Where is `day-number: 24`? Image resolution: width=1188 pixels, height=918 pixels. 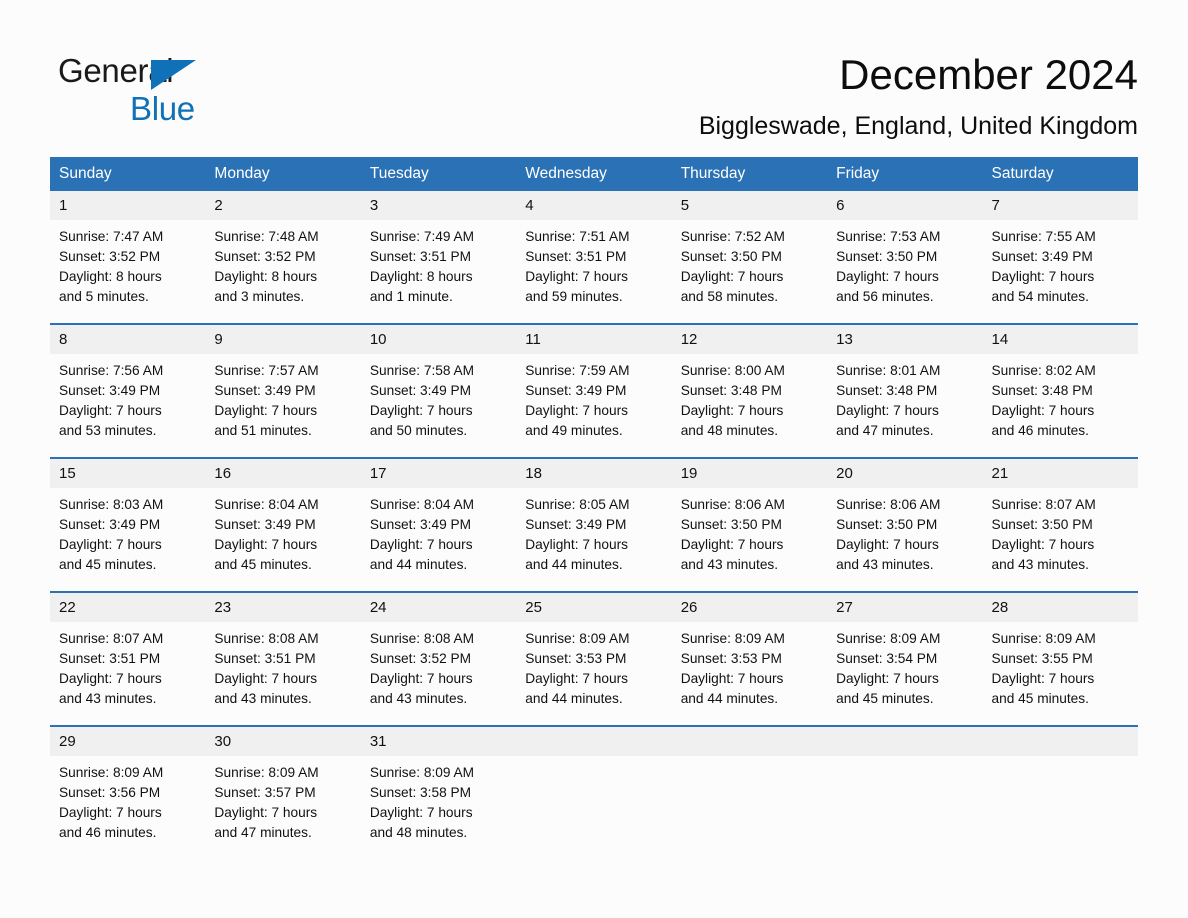 day-number: 24 is located at coordinates (438, 607).